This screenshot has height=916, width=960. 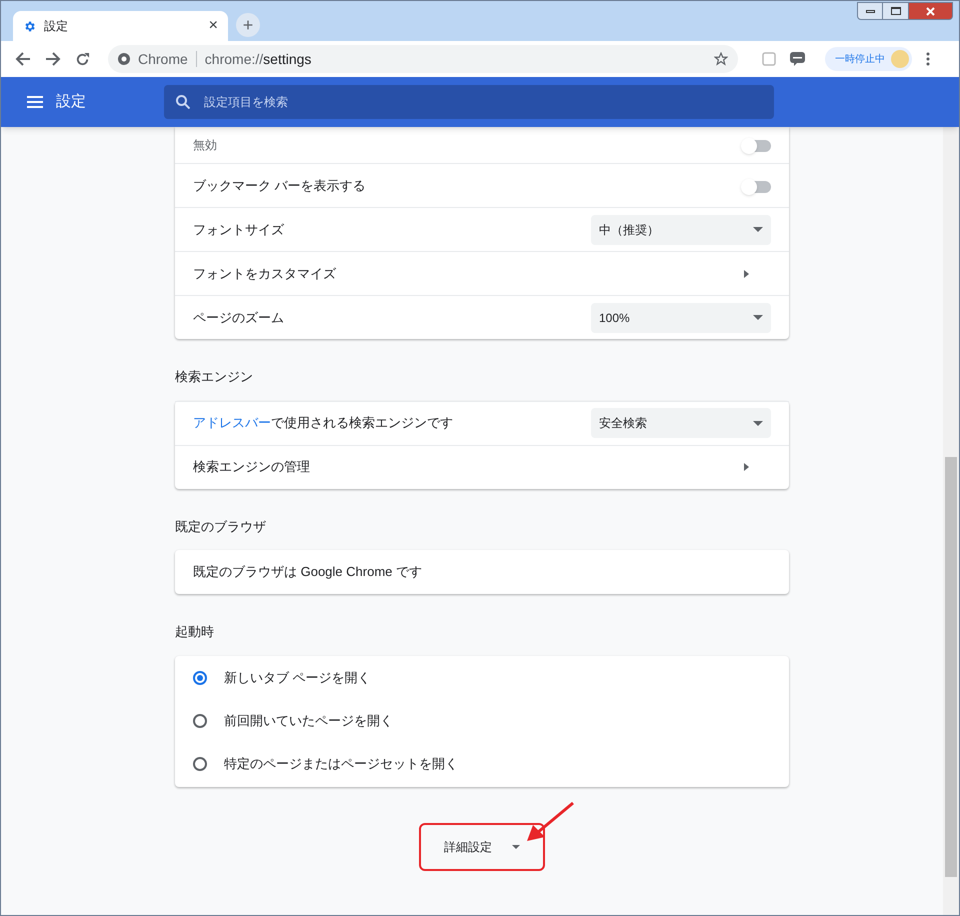 What do you see at coordinates (232, 422) in the screenshot?
I see `address-bar-link: アドレスバー` at bounding box center [232, 422].